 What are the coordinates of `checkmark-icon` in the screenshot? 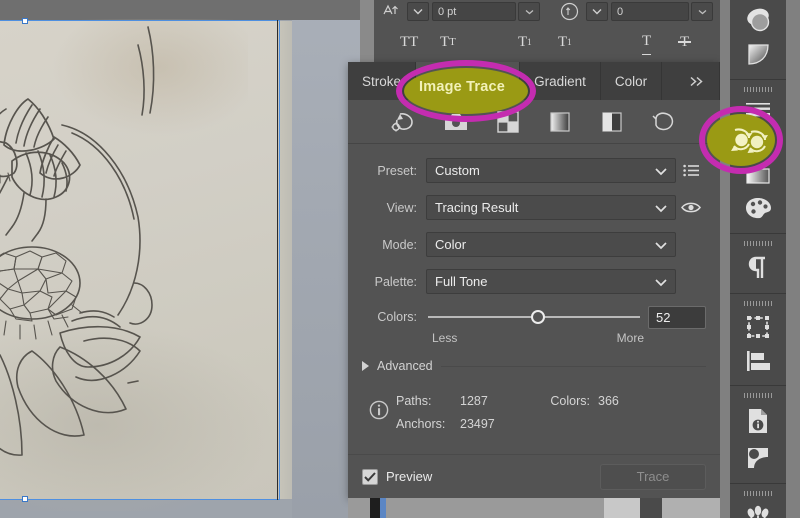 It's located at (370, 476).